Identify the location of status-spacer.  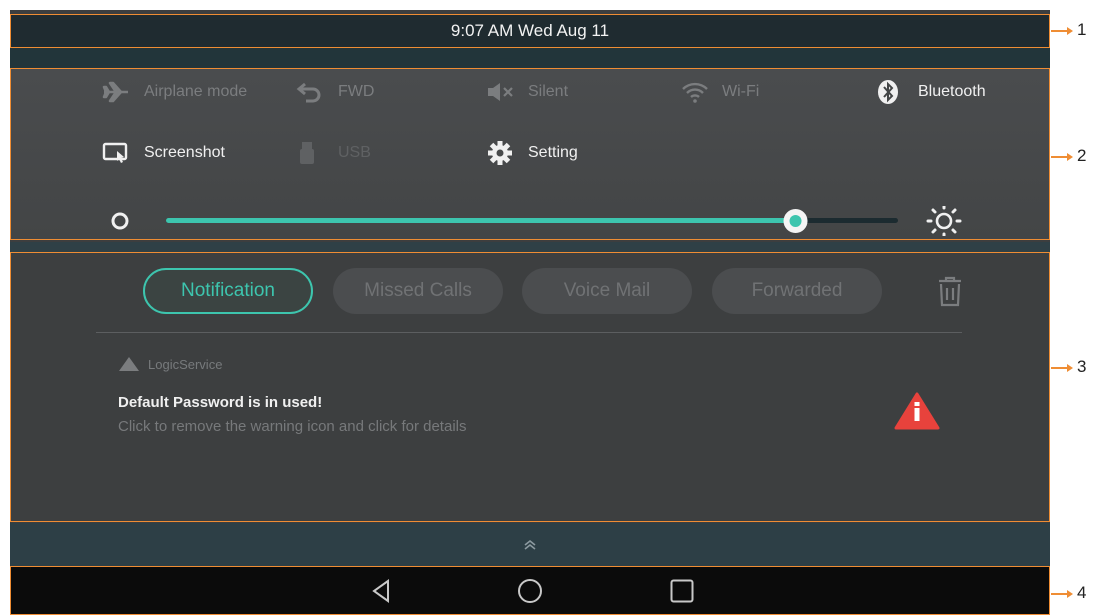
(530, 58).